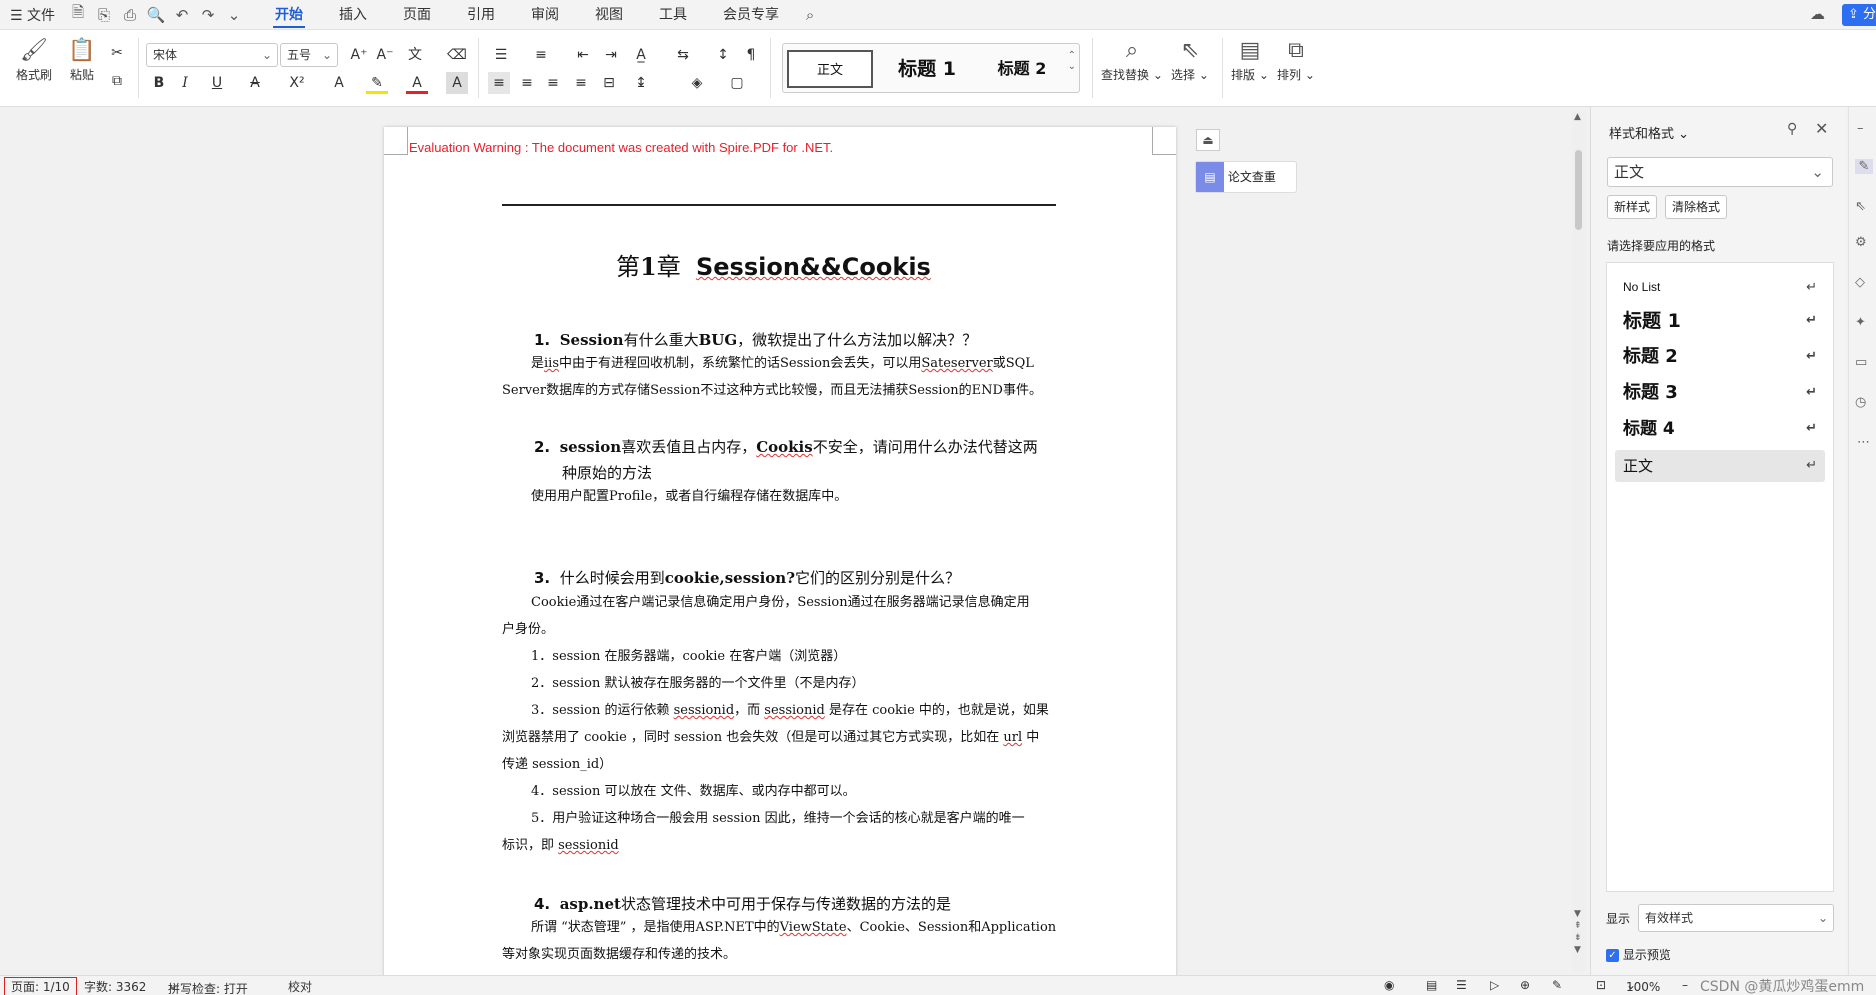 This screenshot has width=1876, height=995. I want to click on tab-tools: 工具, so click(673, 15).